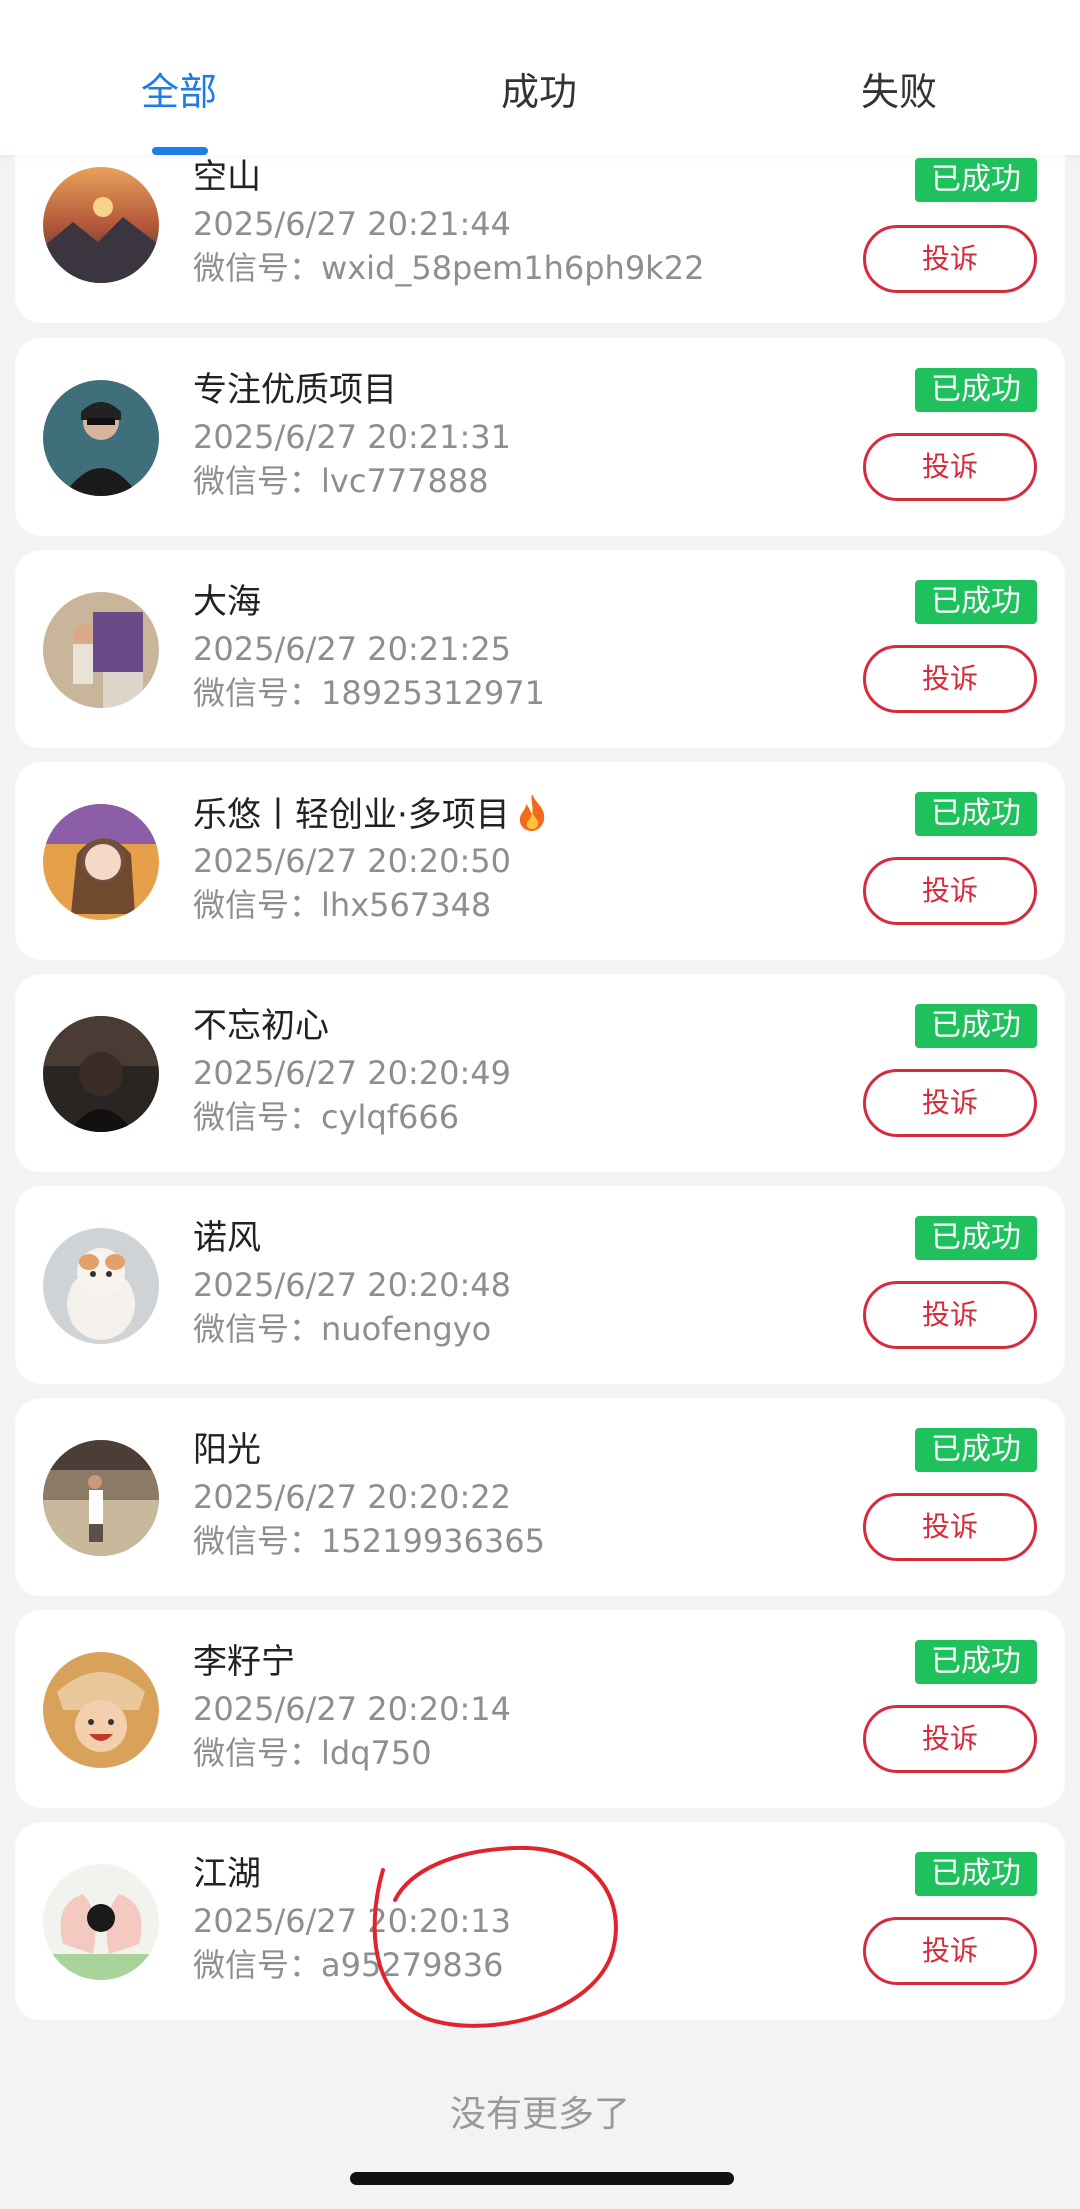 Image resolution: width=1080 pixels, height=2209 pixels. I want to click on record-wechat: 微信号：a95279836, so click(348, 1965).